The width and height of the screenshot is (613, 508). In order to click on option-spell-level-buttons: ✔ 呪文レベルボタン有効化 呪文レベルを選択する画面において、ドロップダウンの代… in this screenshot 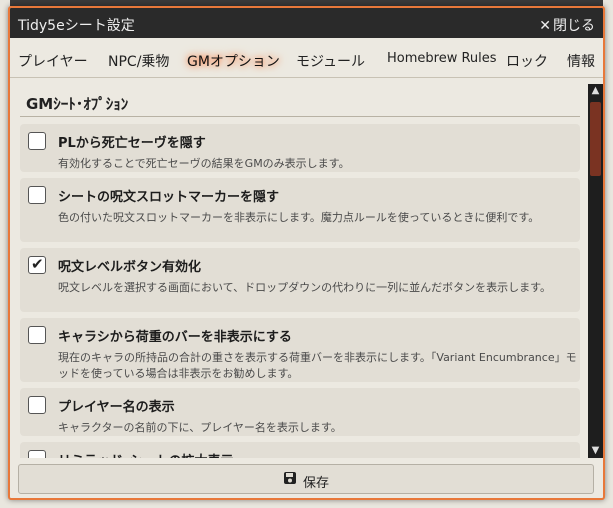, I will do `click(300, 280)`.